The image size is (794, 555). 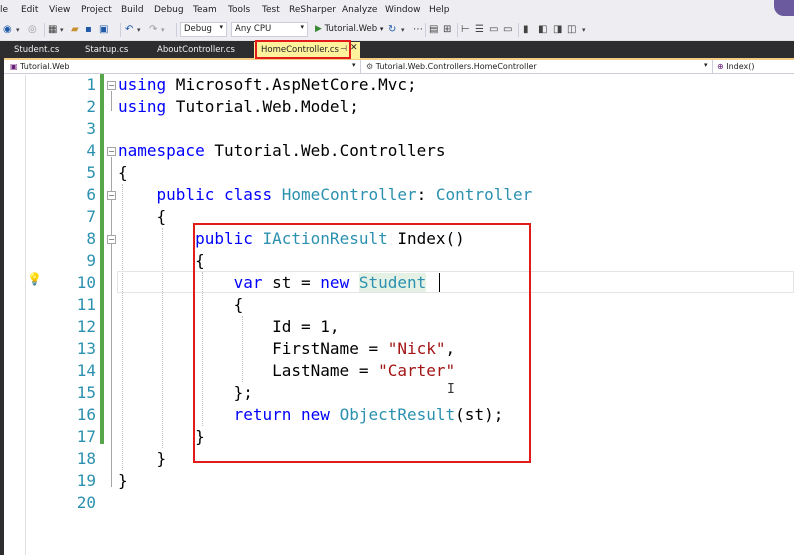 What do you see at coordinates (91, 84) in the screenshot?
I see `line-number: 1` at bounding box center [91, 84].